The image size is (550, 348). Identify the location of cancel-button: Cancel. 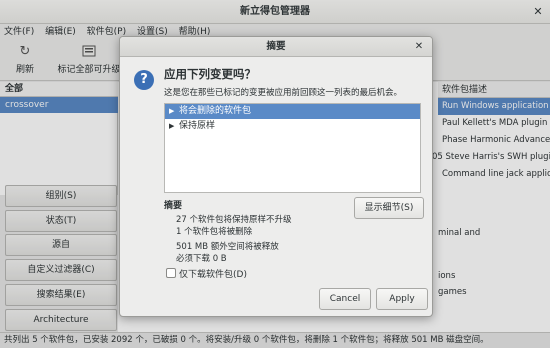
(345, 299).